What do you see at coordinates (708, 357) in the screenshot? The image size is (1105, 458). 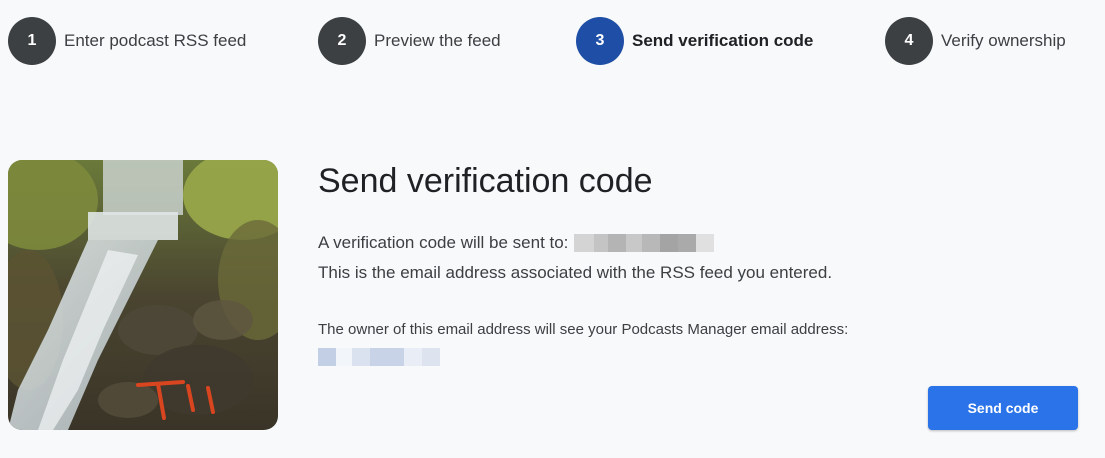 I see `redacted-manager-email` at bounding box center [708, 357].